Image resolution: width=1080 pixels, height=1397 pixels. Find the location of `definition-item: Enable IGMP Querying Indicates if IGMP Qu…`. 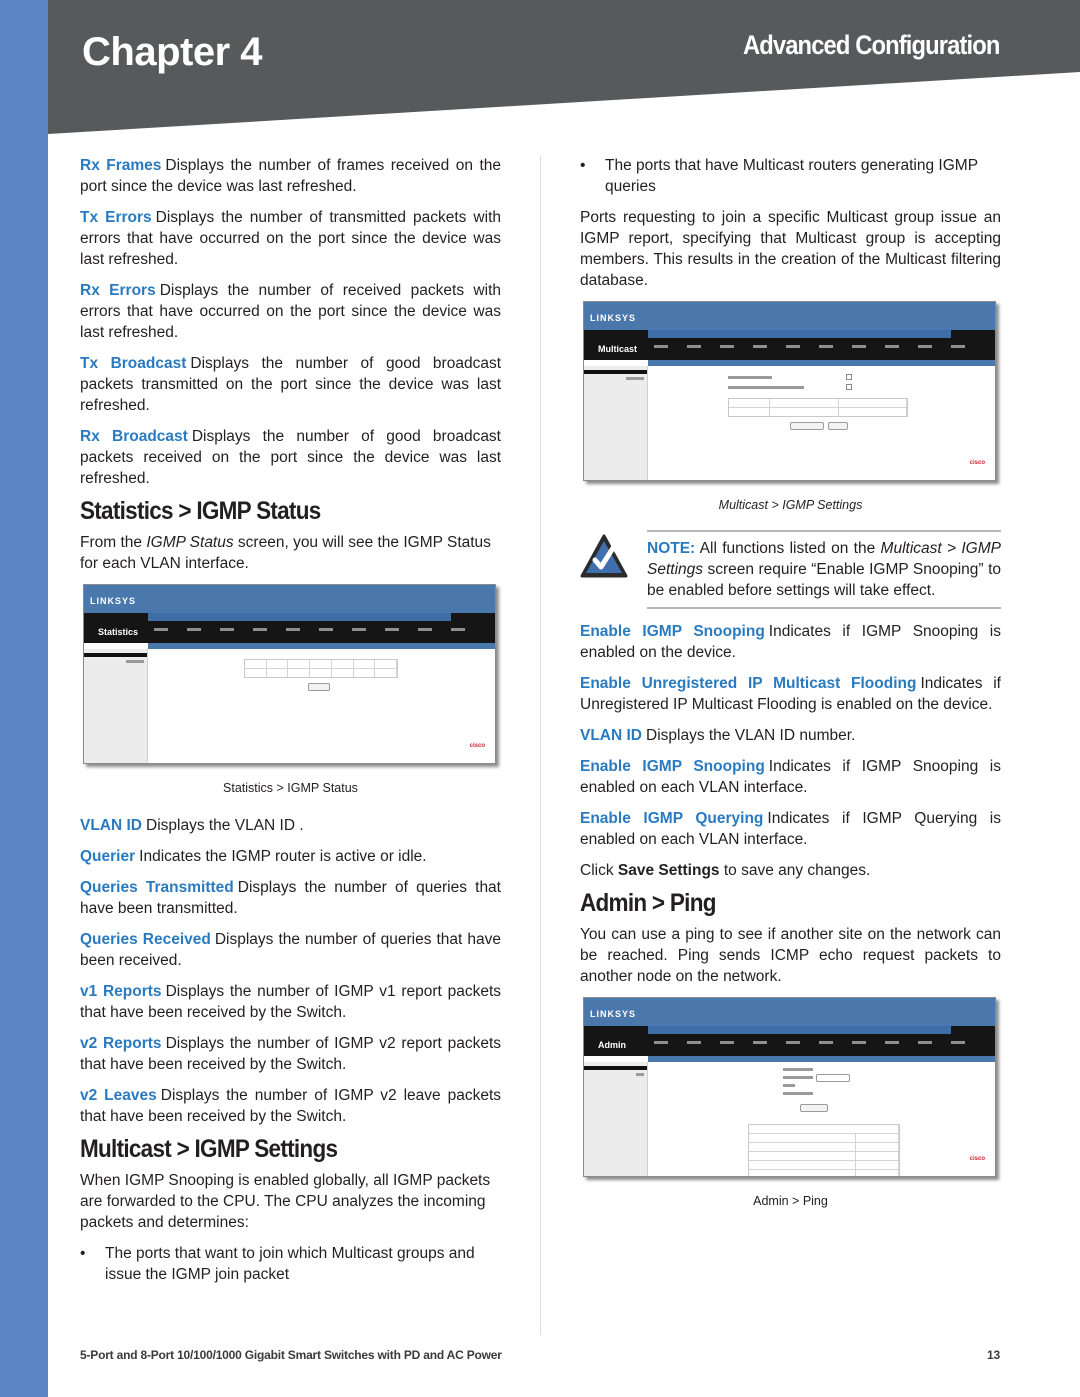

definition-item: Enable IGMP Querying Indicates if IGMP Qu… is located at coordinates (790, 829).